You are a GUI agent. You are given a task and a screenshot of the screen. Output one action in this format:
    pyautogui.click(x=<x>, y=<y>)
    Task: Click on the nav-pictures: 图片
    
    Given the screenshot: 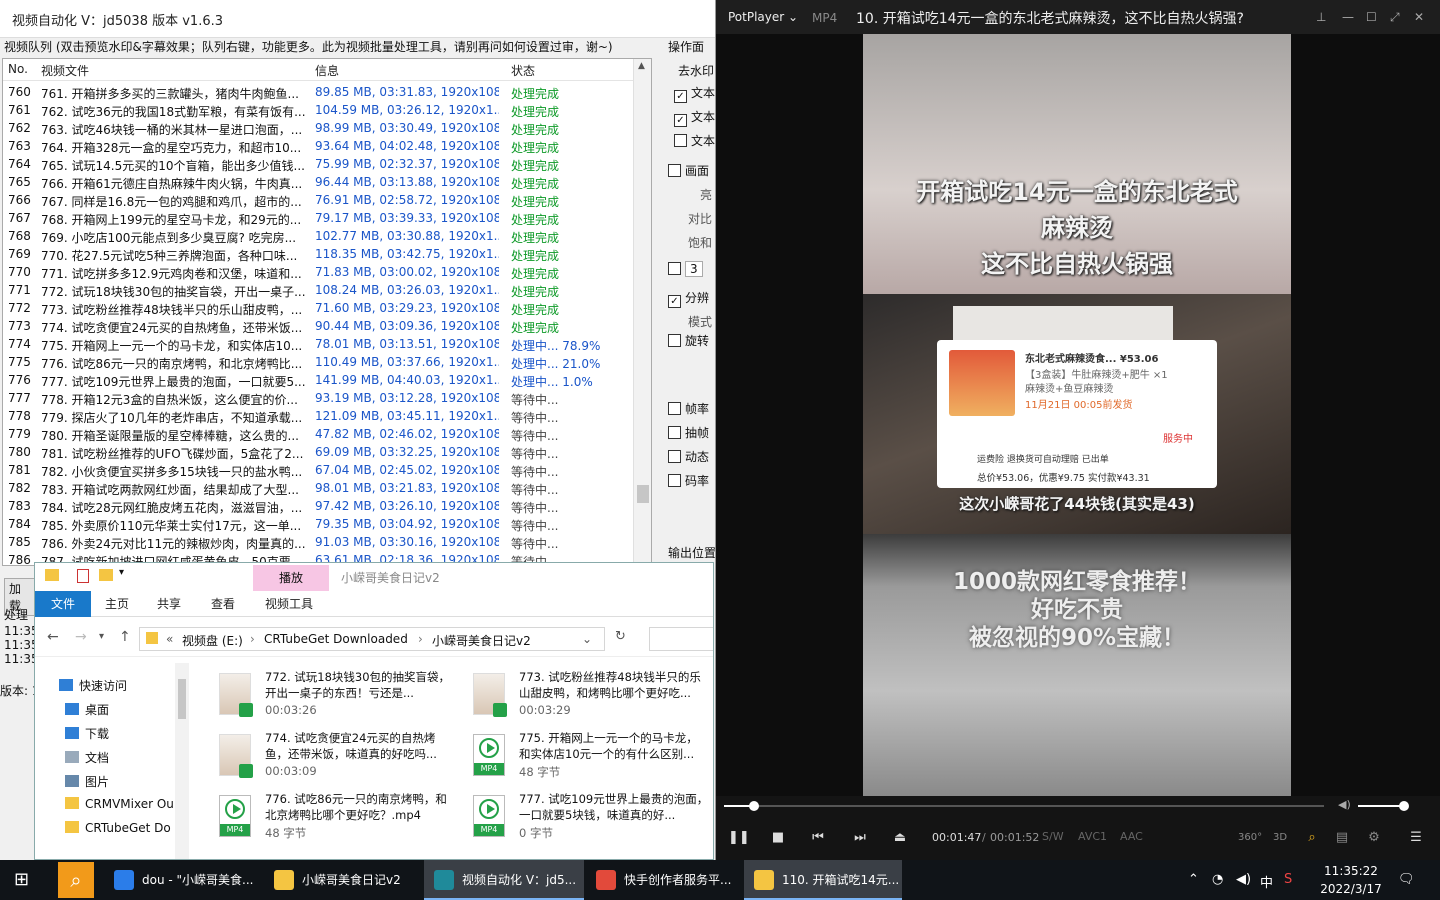 What is the action you would take?
    pyautogui.click(x=87, y=781)
    